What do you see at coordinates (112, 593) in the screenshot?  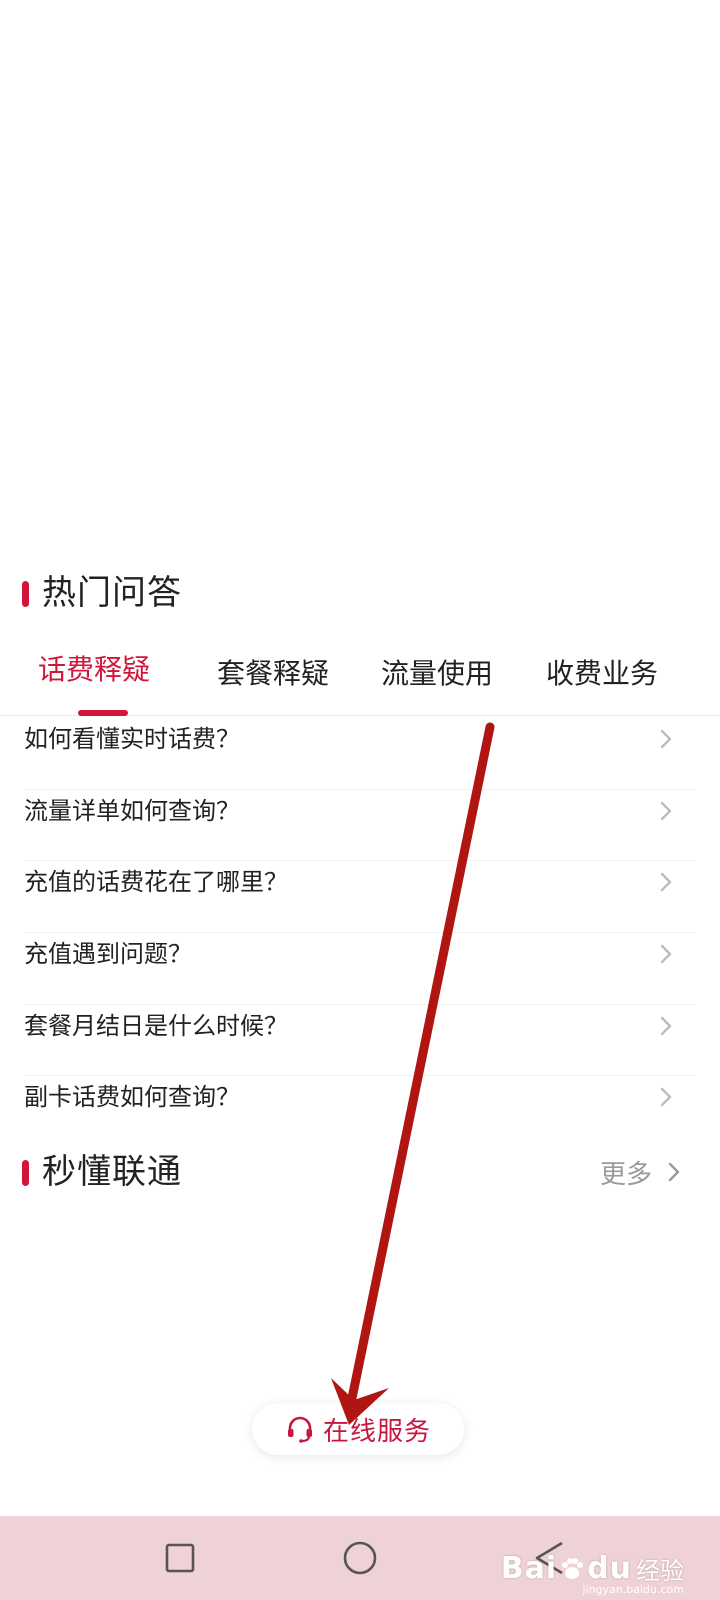 I see `hot-qa-title: 热门问答` at bounding box center [112, 593].